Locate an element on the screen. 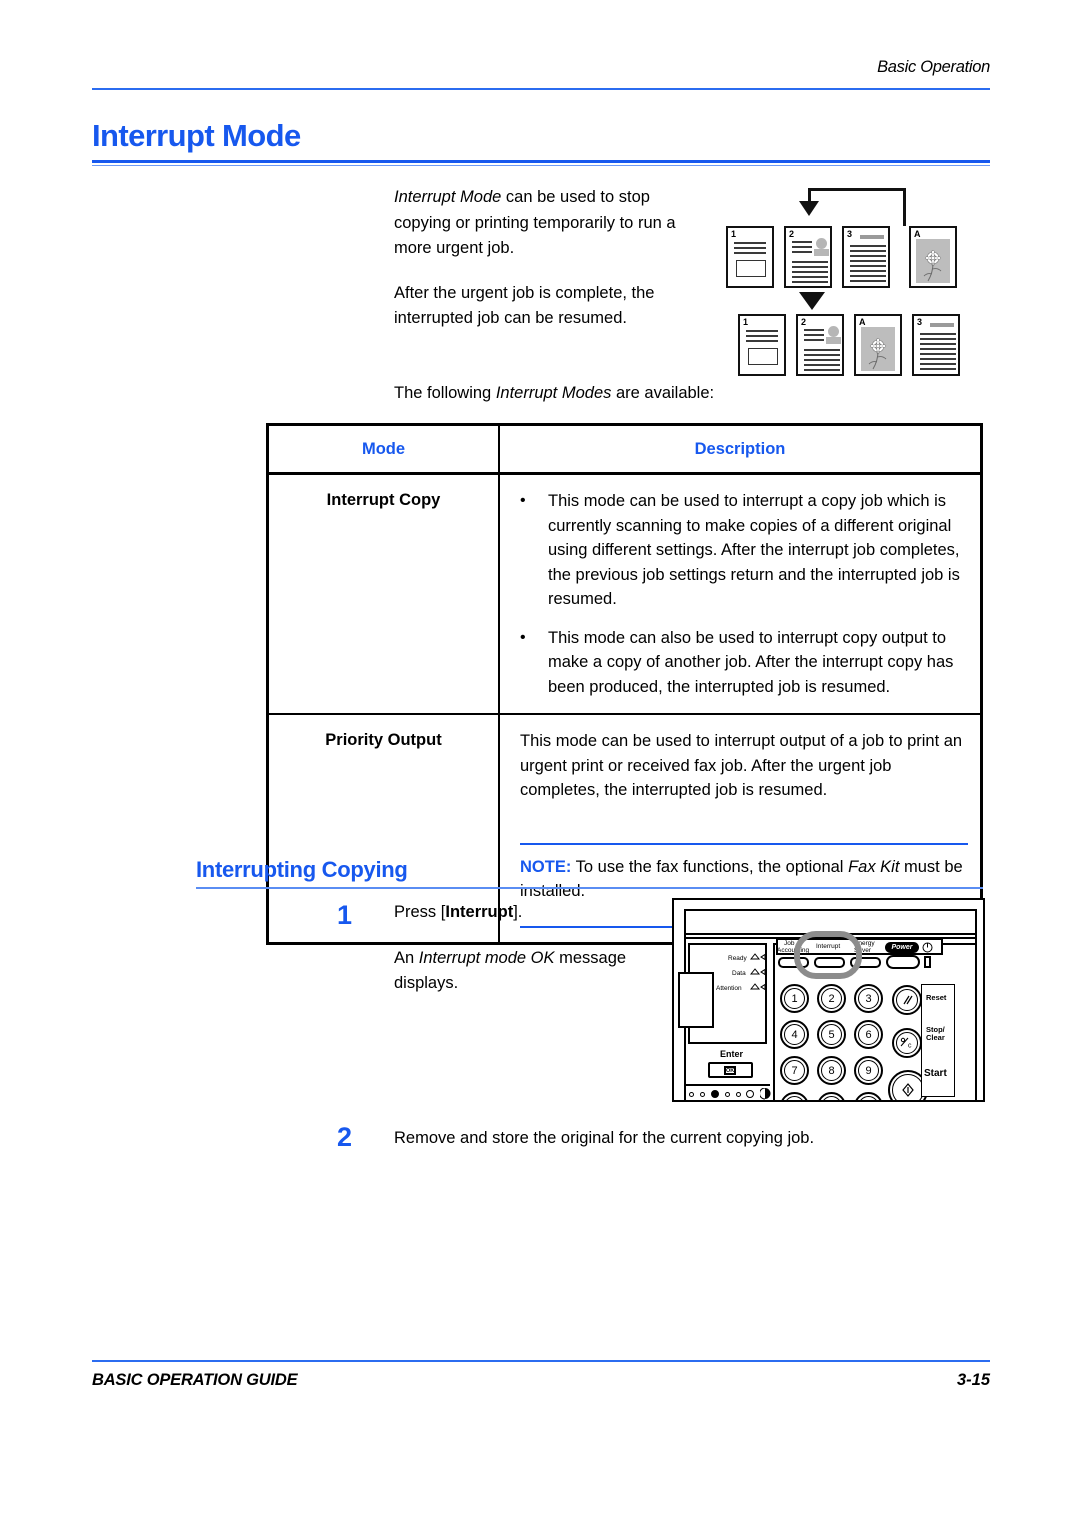  diagram-page-bottom-2: 2 is located at coordinates (820, 345).